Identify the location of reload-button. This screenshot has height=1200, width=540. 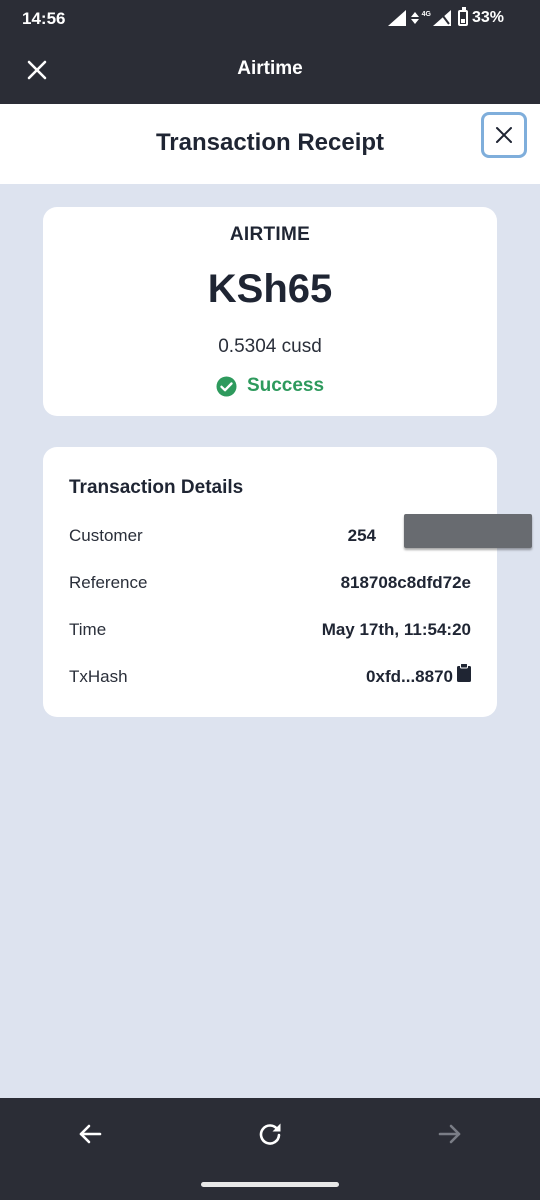
(270, 1134).